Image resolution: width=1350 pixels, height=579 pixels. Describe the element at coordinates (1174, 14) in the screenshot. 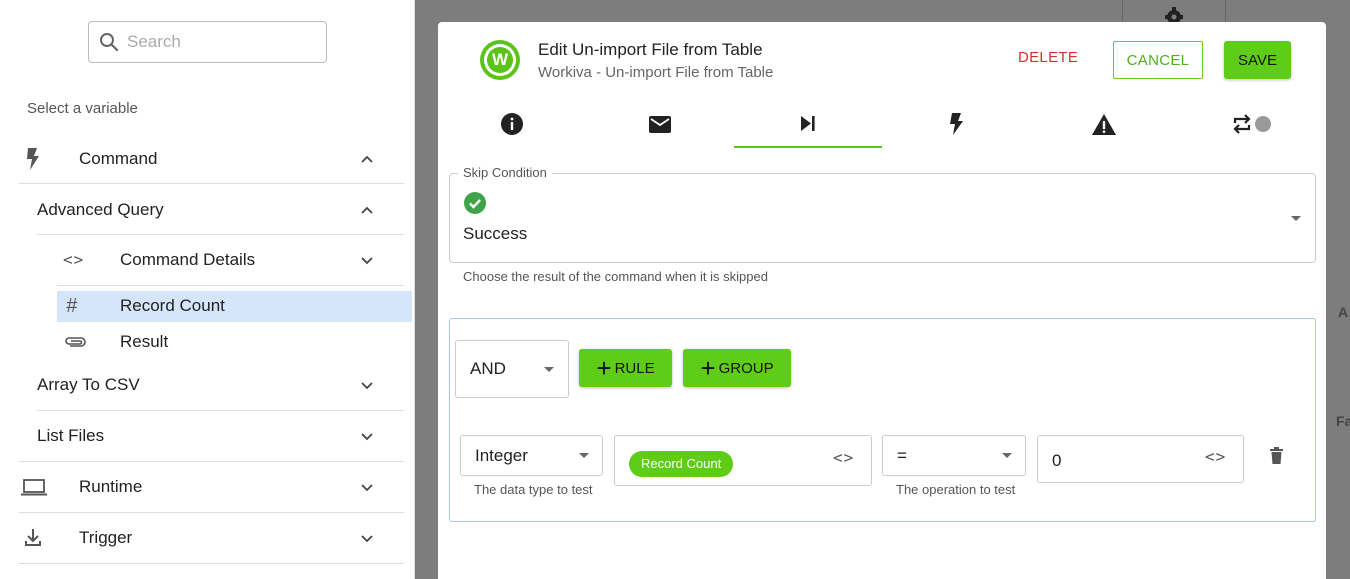

I see `gear-icon` at that location.